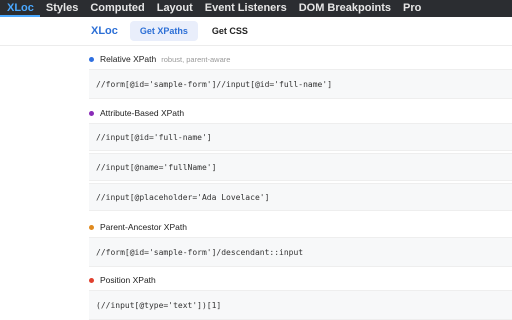 This screenshot has height=320, width=512. I want to click on section-relative-xpath: Relative XPath robust, parent-aware, so click(159, 59).